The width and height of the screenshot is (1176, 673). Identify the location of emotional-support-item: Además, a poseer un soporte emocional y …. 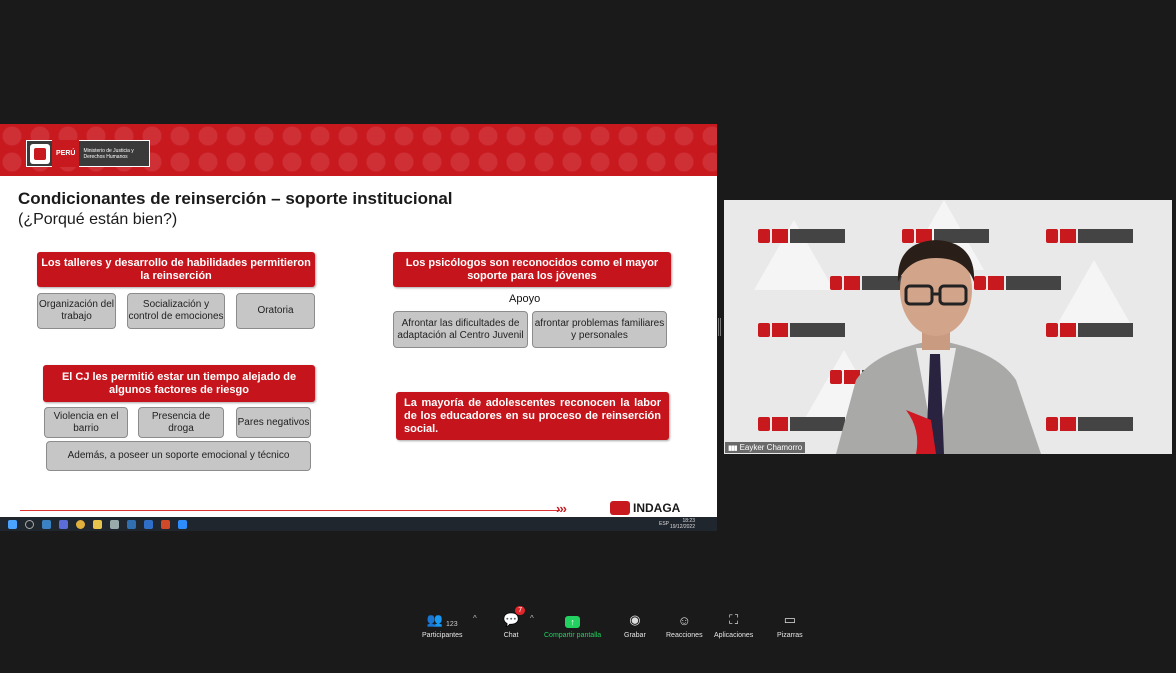
(178, 456).